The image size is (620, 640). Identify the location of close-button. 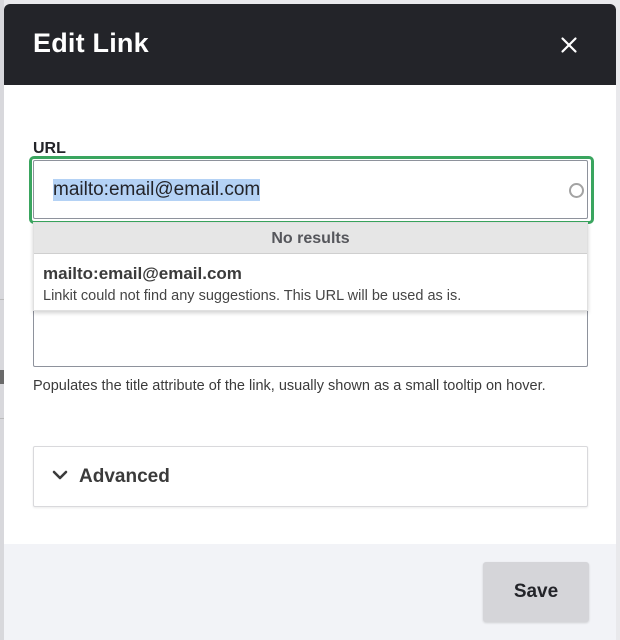
(569, 45).